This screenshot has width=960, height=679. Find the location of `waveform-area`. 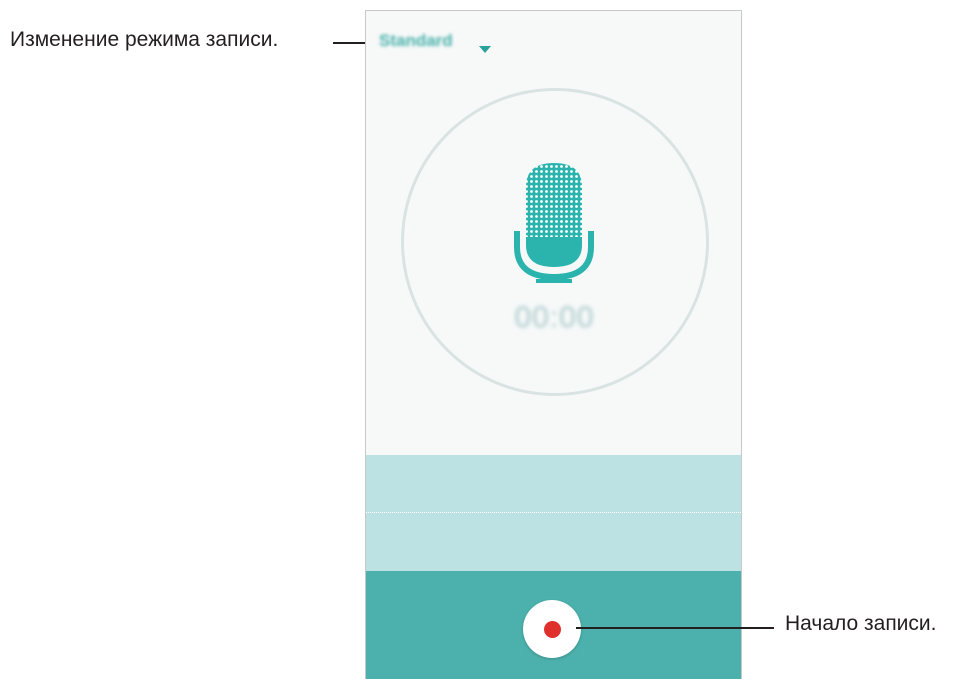

waveform-area is located at coordinates (553, 513).